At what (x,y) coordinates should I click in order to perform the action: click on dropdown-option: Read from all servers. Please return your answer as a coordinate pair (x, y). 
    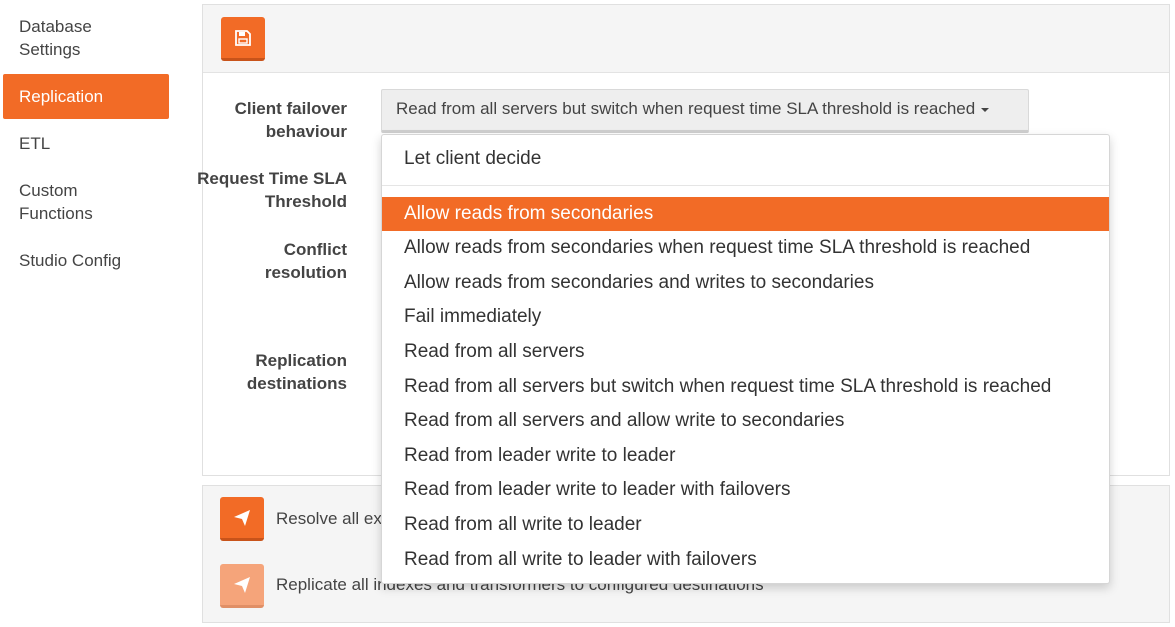
    Looking at the image, I should click on (745, 352).